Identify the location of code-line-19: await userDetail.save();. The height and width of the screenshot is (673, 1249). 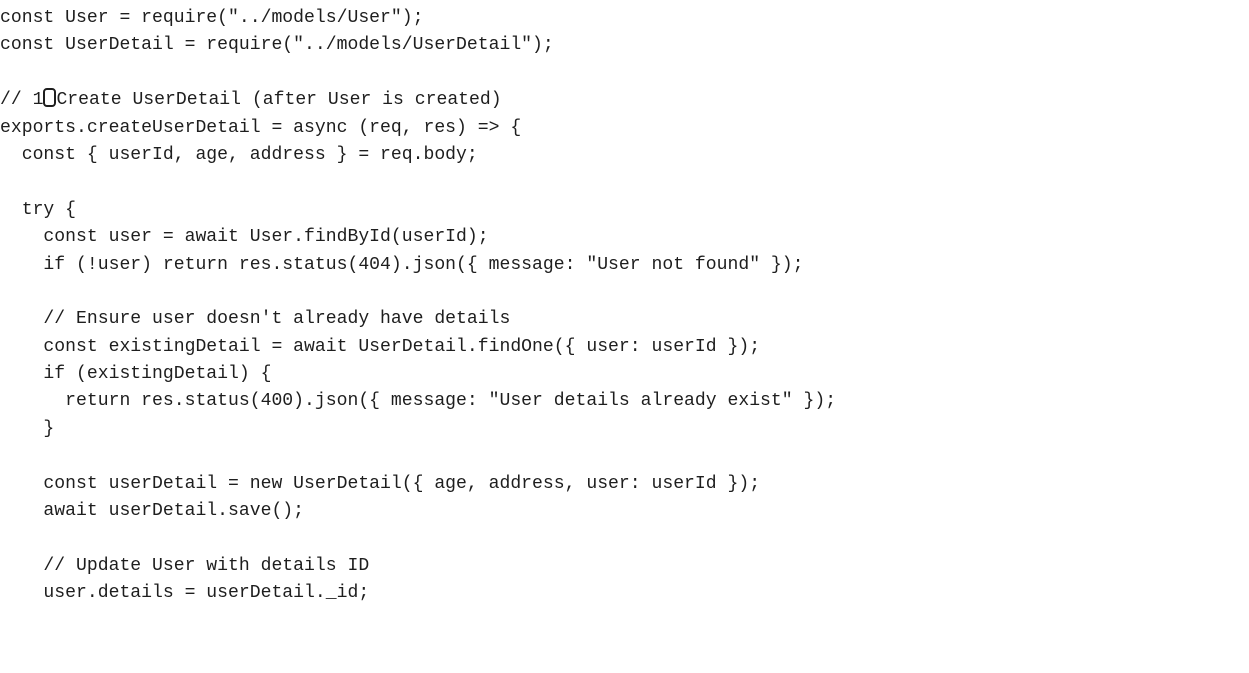
(152, 511).